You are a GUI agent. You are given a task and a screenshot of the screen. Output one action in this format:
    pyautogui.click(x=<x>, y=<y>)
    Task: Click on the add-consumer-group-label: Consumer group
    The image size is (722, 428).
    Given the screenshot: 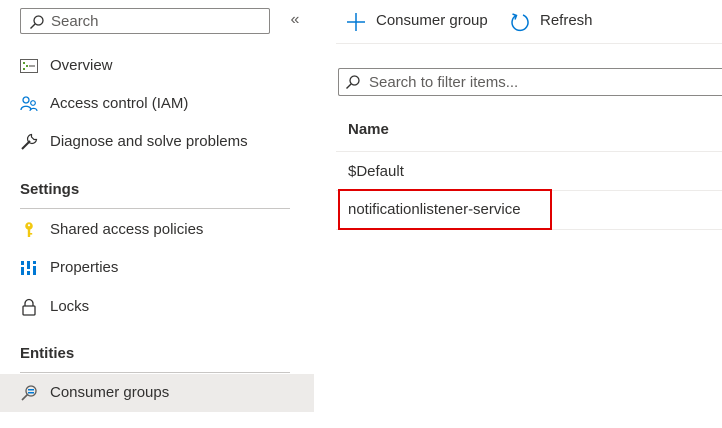 What is the action you would take?
    pyautogui.click(x=432, y=20)
    